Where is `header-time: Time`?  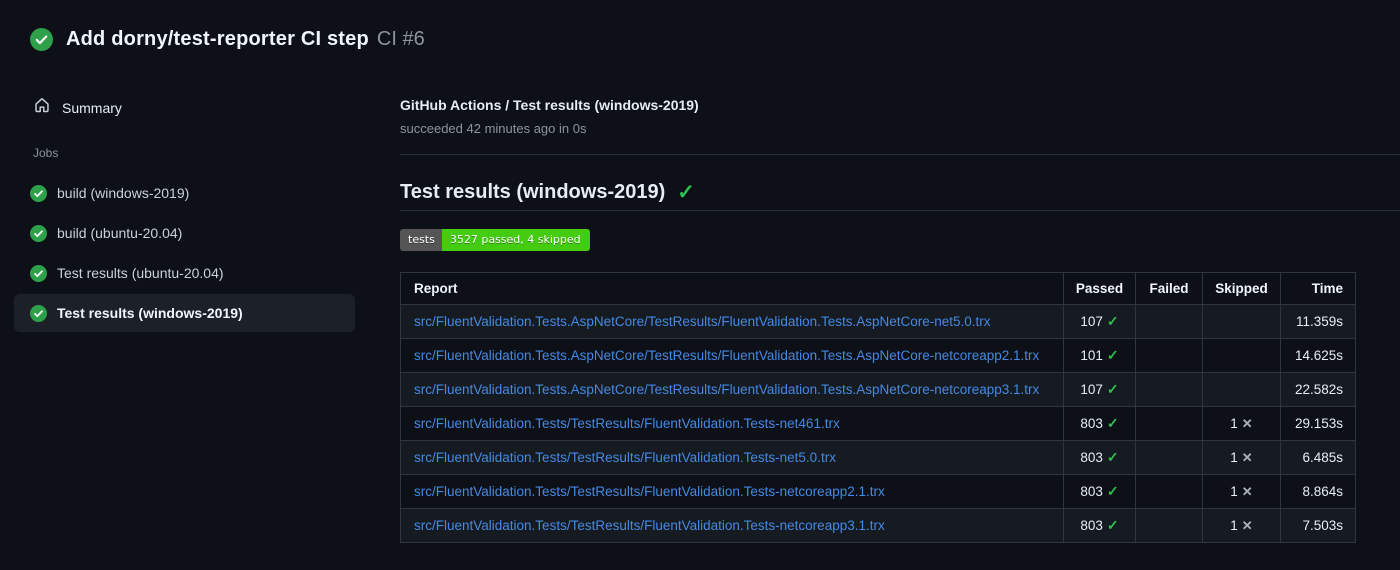
header-time: Time is located at coordinates (1318, 288).